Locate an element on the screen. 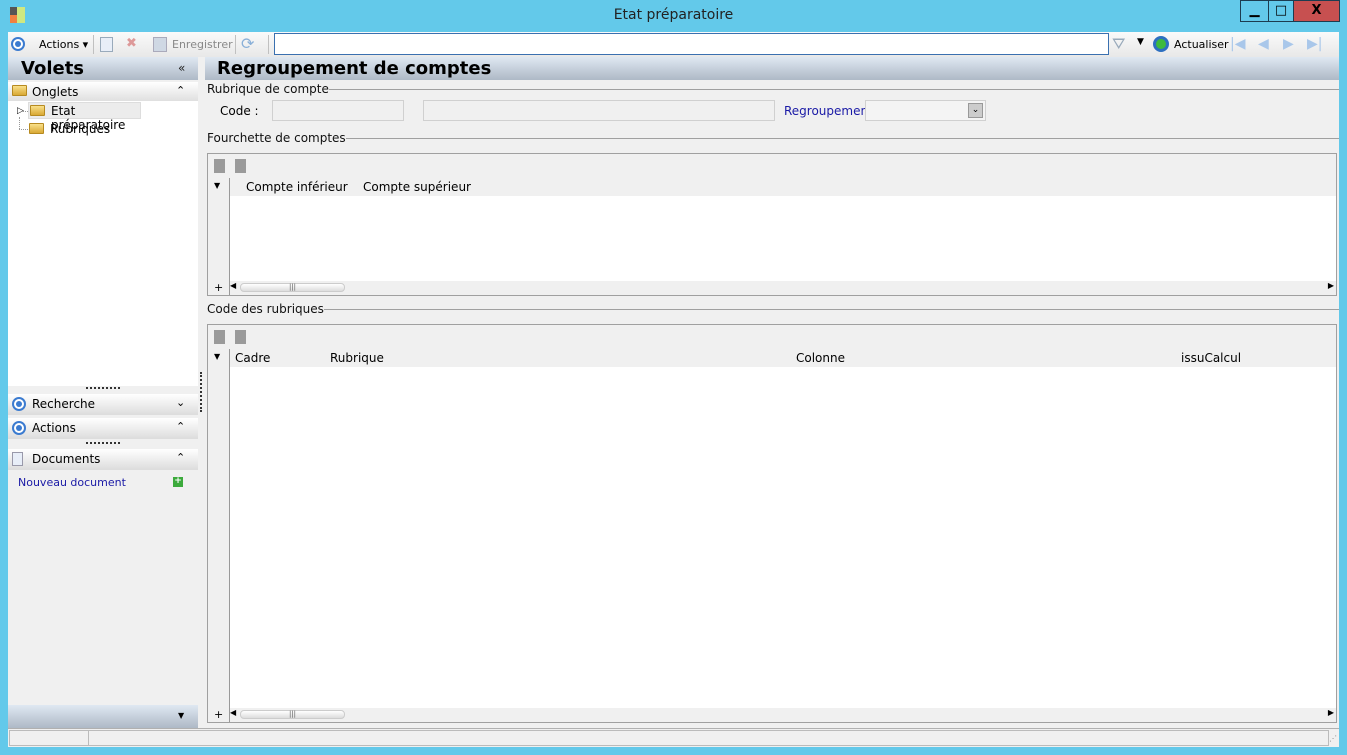 Image resolution: width=1347 pixels, height=755 pixels. actions-panel-label: Actions is located at coordinates (54, 428).